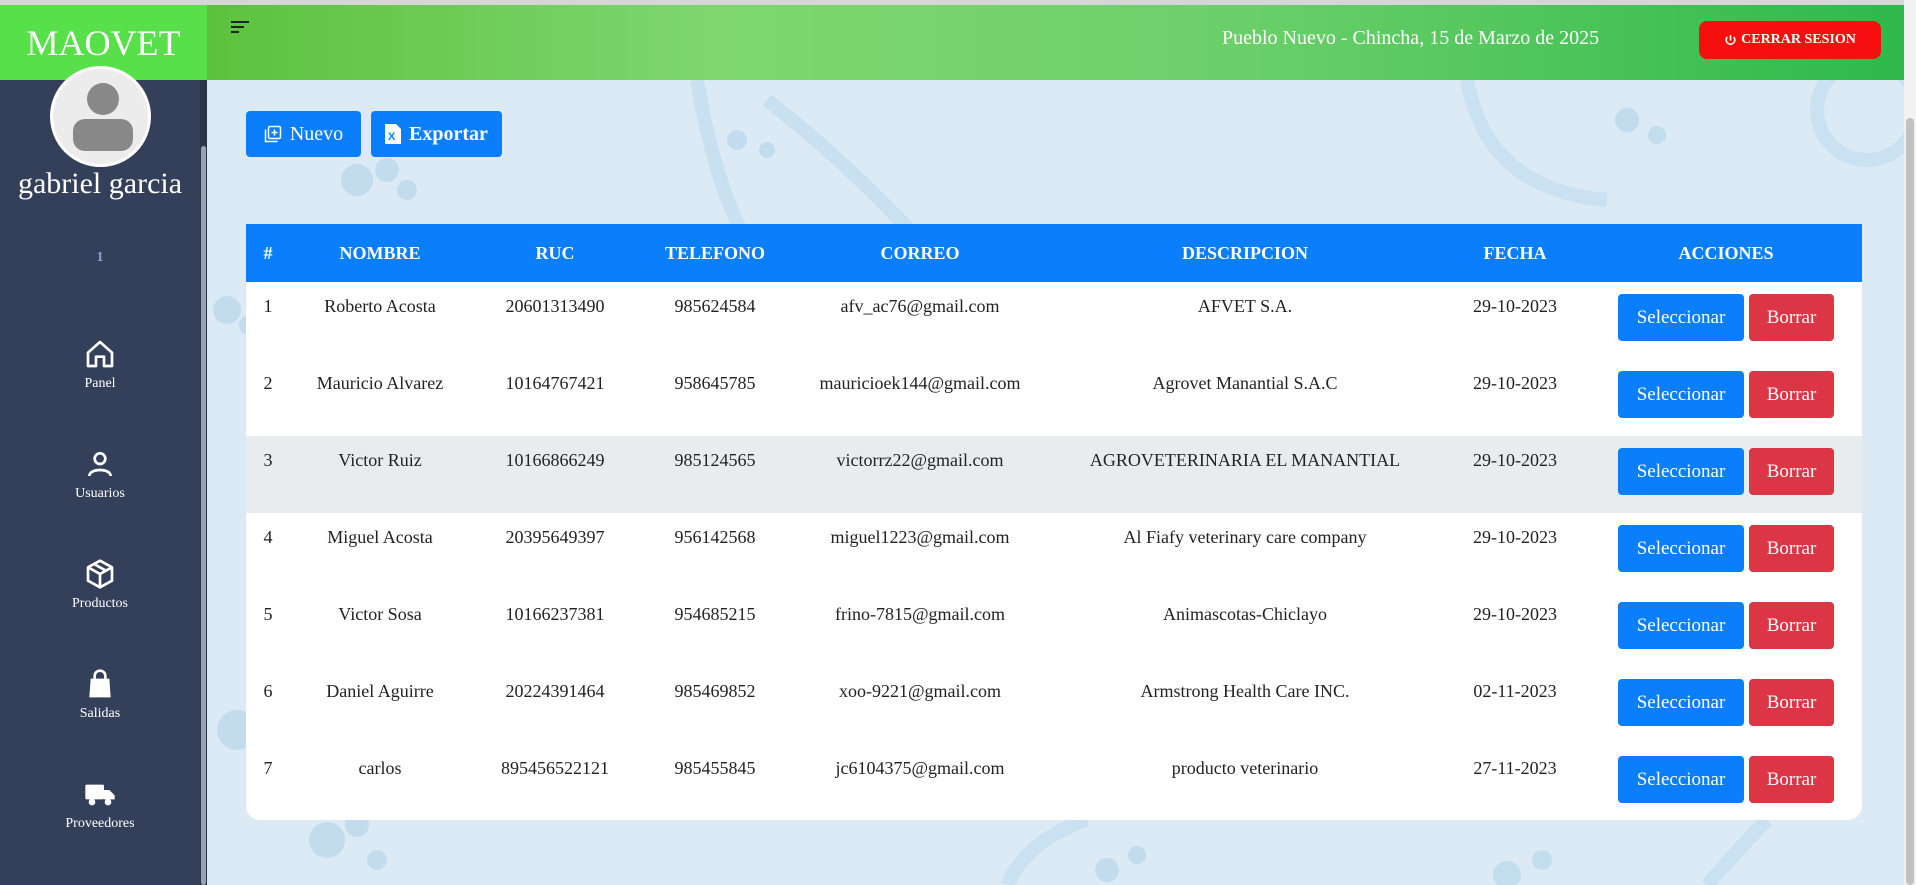 The height and width of the screenshot is (885, 1916). What do you see at coordinates (268, 306) in the screenshot?
I see `cell-index: 1` at bounding box center [268, 306].